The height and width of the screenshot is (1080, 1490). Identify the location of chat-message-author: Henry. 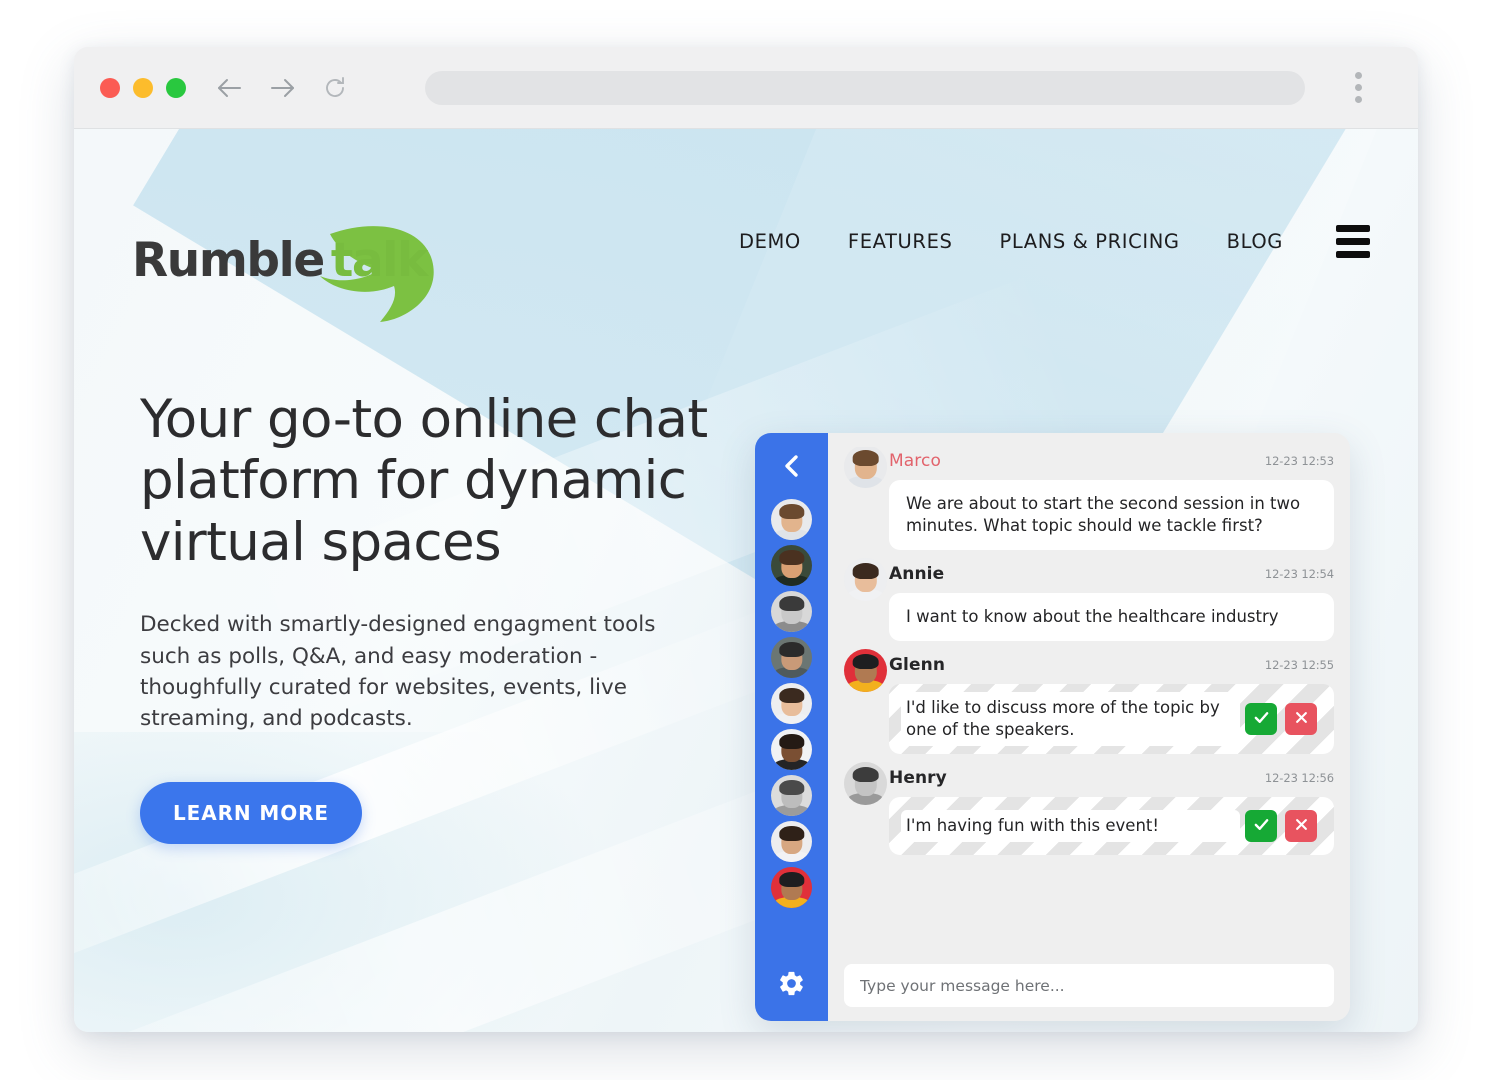
(918, 777).